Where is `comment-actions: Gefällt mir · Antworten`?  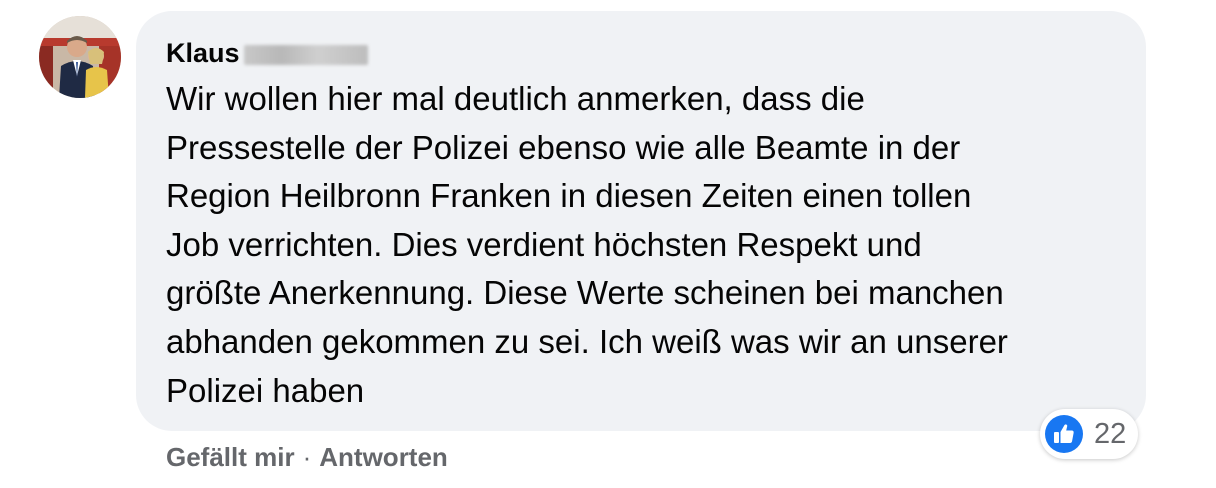
comment-actions: Gefällt mir · Antworten is located at coordinates (307, 457).